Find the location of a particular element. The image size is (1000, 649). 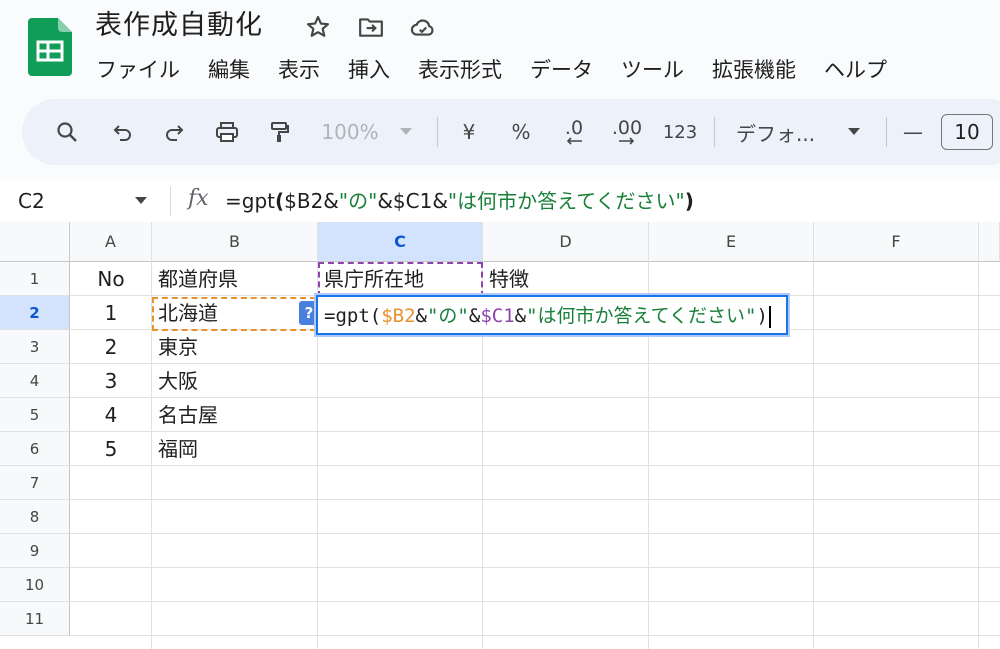

row-header-5: 5 is located at coordinates (35, 415).